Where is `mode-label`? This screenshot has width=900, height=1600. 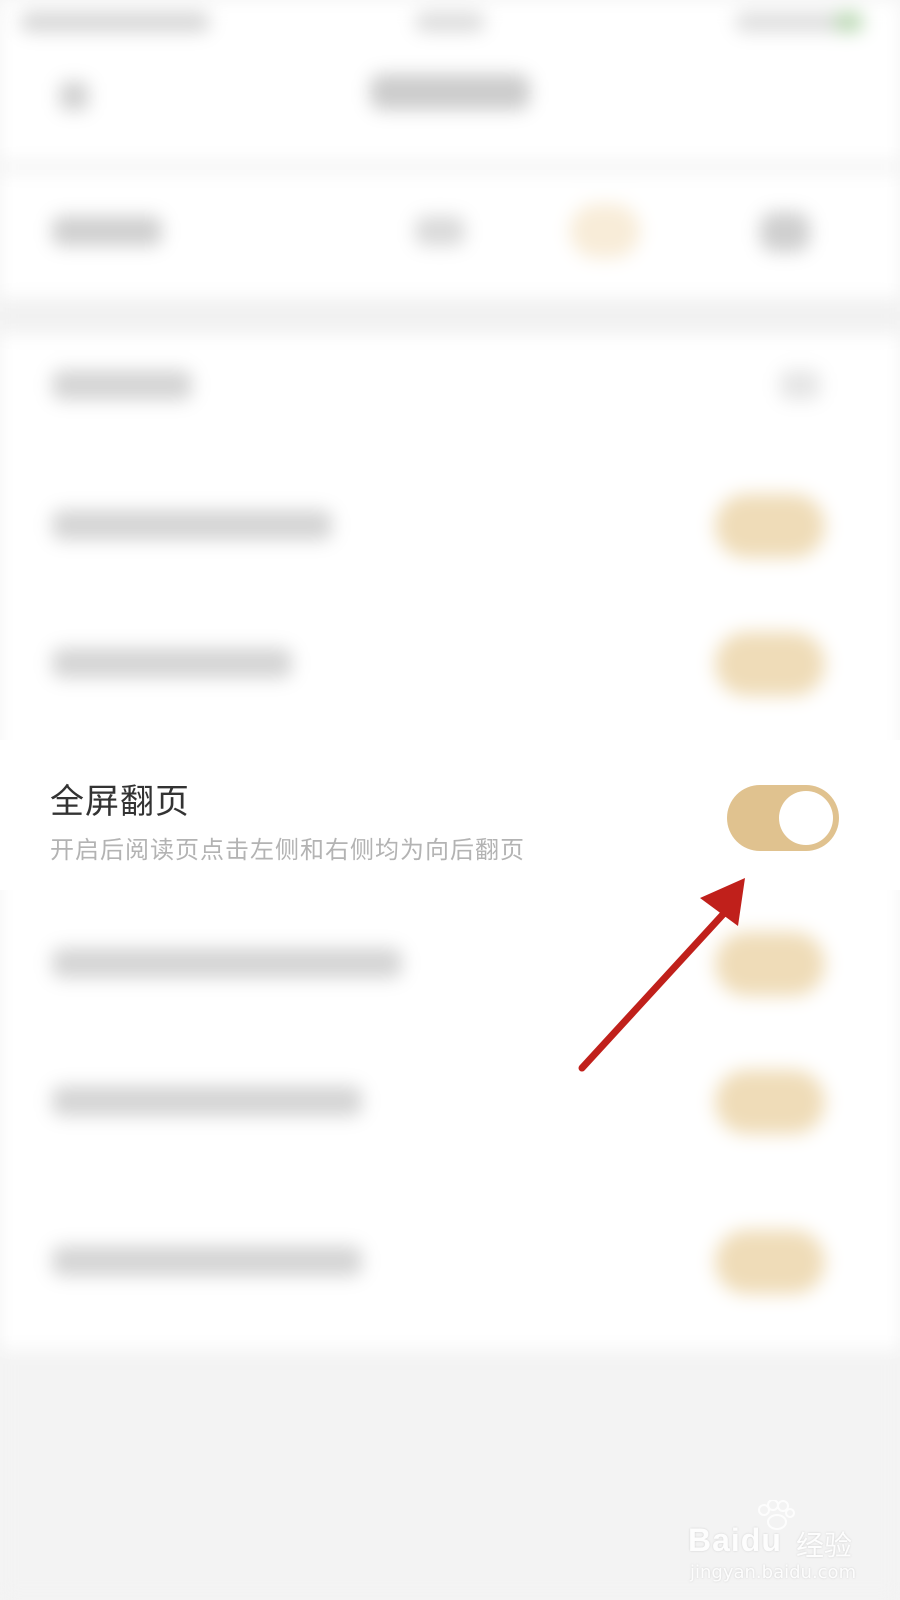
mode-label is located at coordinates (107, 231).